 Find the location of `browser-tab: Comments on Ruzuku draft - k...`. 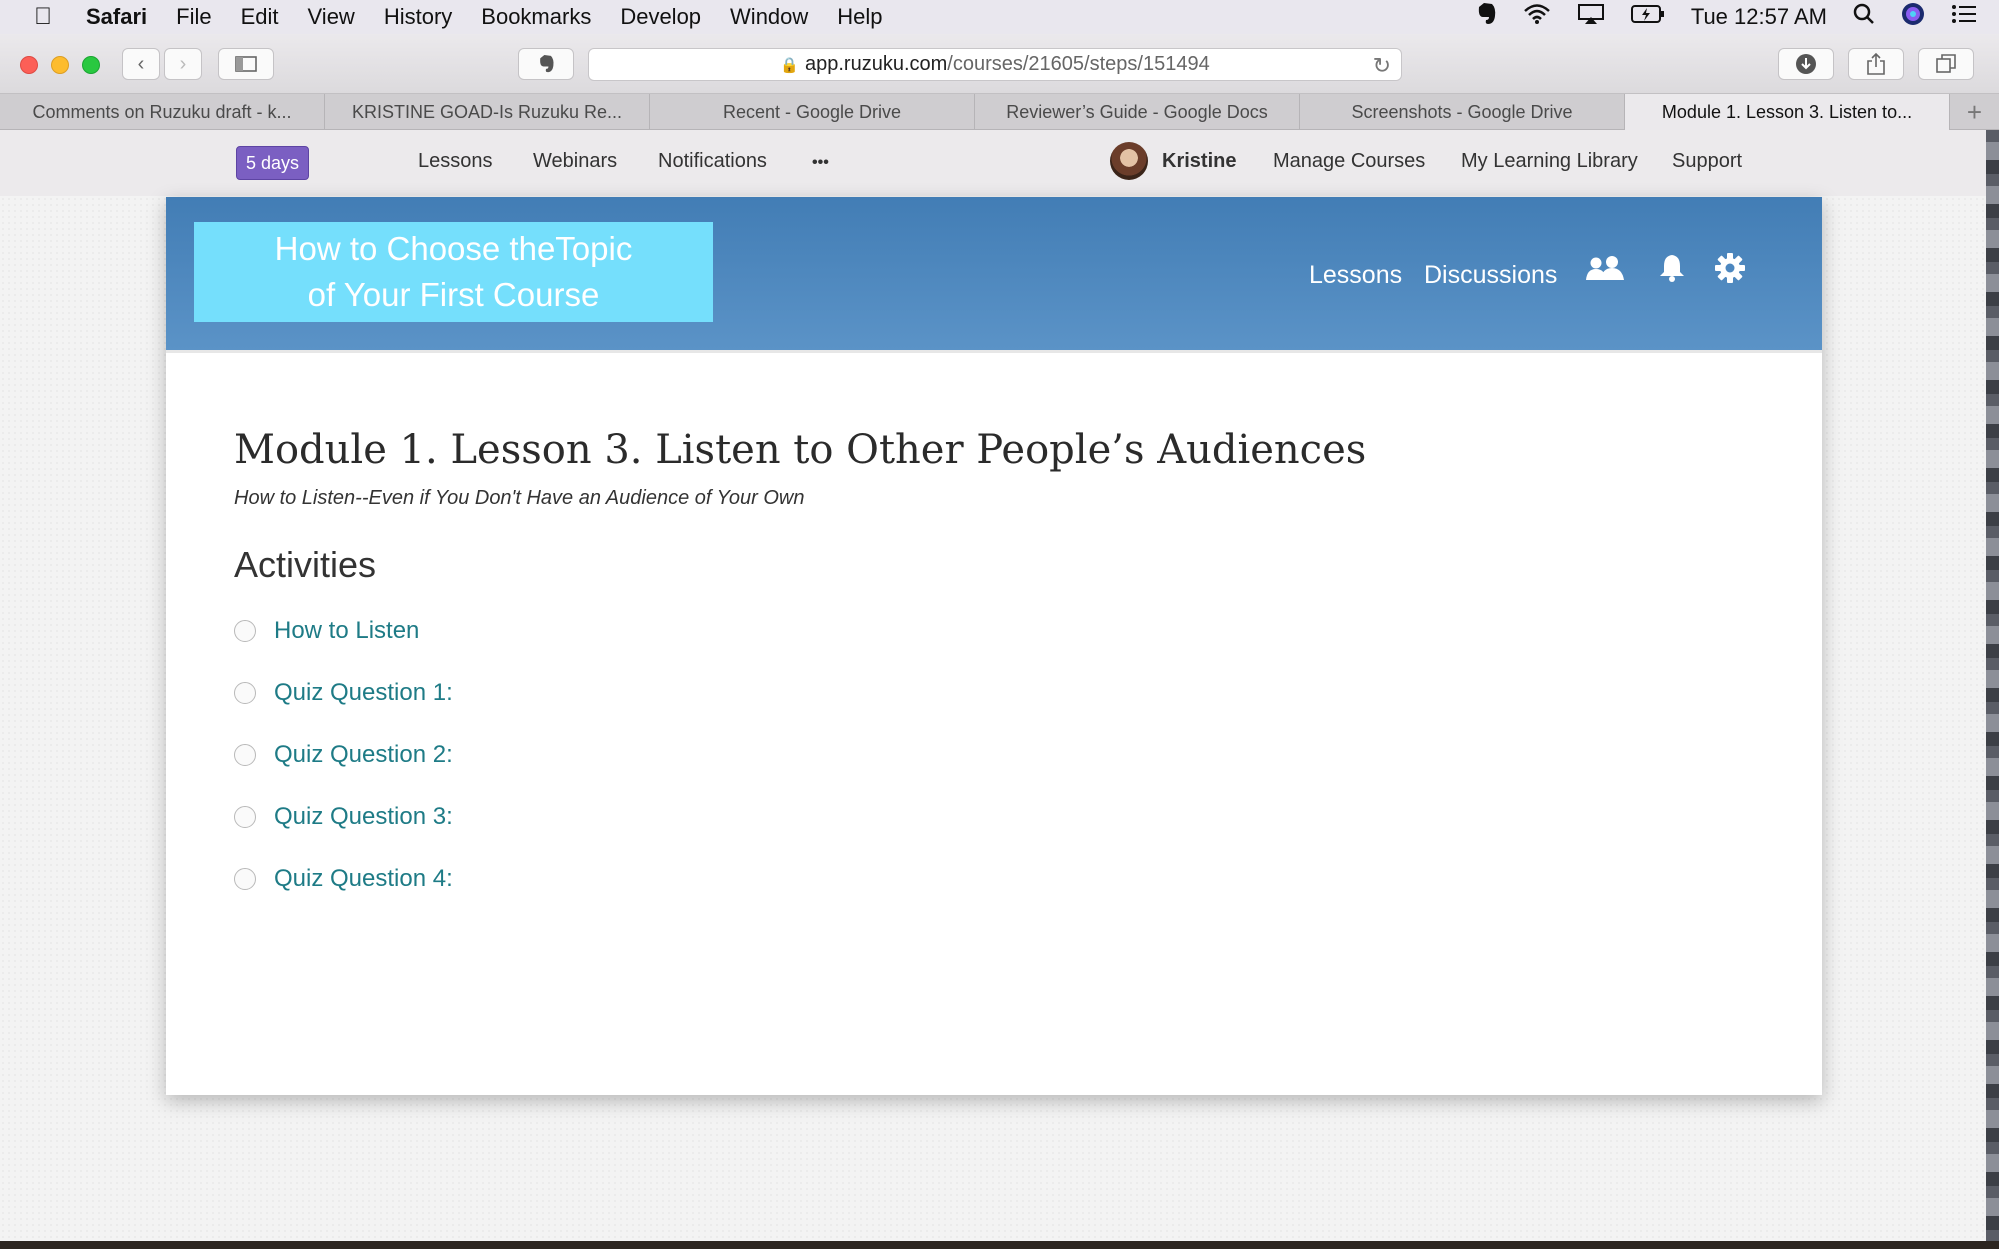

browser-tab: Comments on Ruzuku draft - k... is located at coordinates (162, 112).